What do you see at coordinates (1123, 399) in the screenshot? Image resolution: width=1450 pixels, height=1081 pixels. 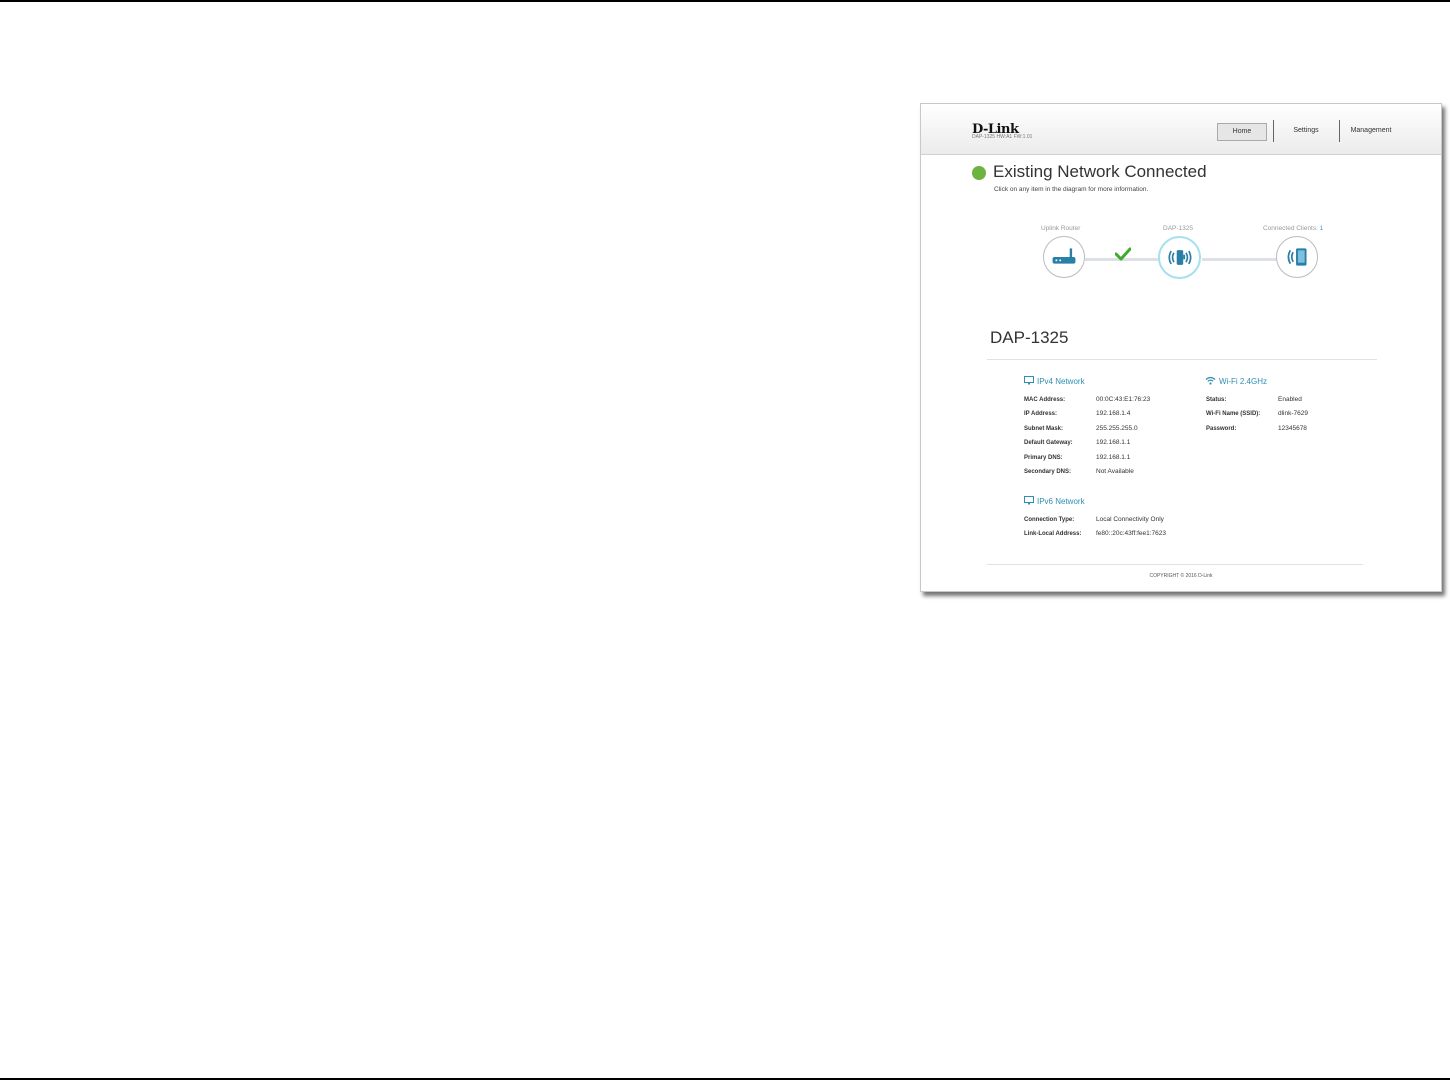 I see `ipv4-value: 00:0C:43:E1:76:23` at bounding box center [1123, 399].